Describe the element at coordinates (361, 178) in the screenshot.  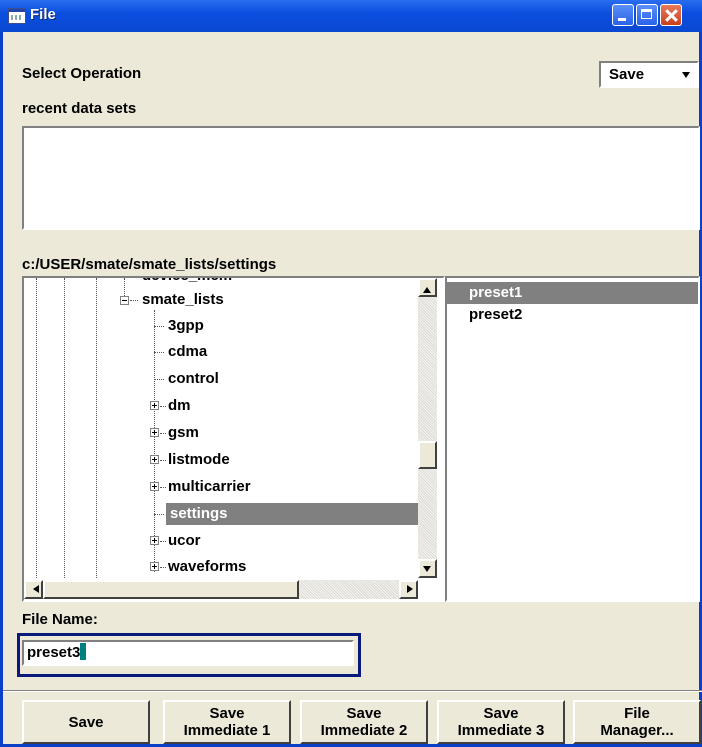
I see `recent-data-sets-list` at that location.